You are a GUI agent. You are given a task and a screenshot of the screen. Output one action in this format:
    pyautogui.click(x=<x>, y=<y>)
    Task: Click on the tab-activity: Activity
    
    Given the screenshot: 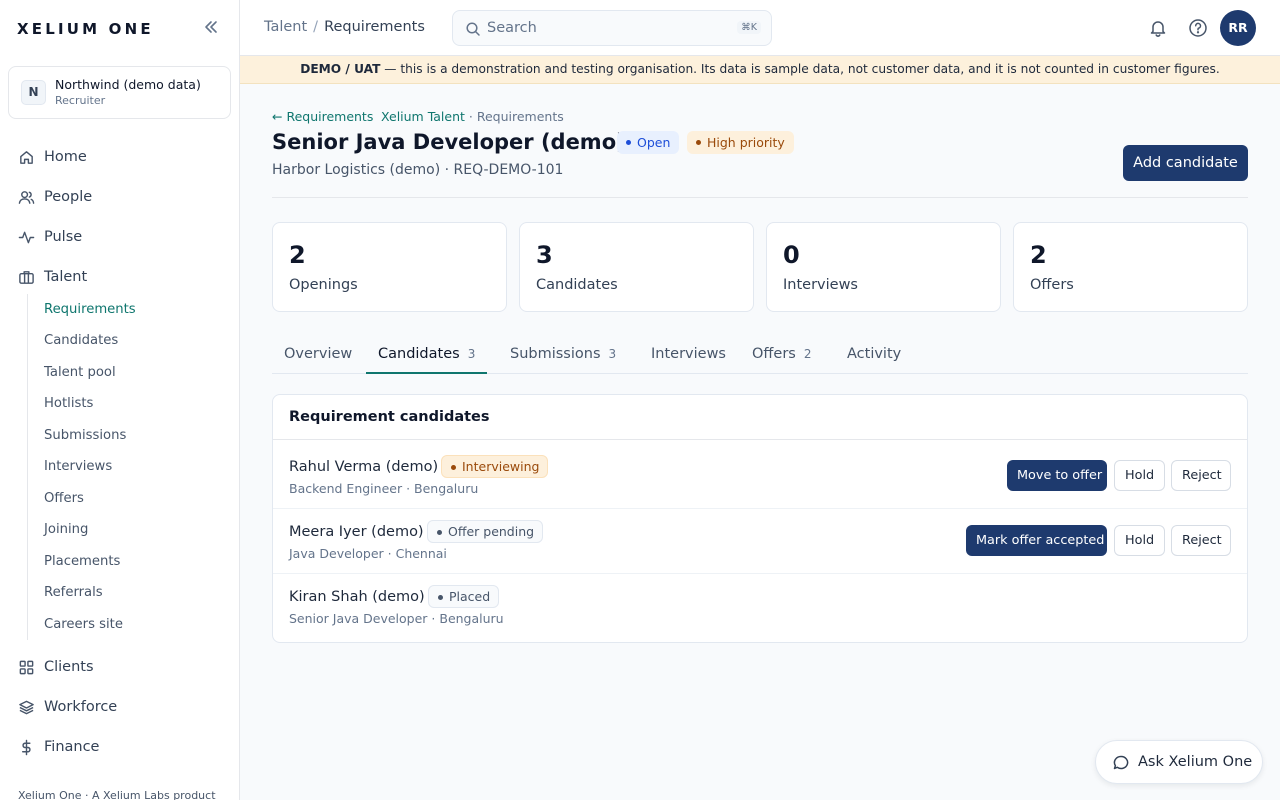 What is the action you would take?
    pyautogui.click(x=874, y=353)
    